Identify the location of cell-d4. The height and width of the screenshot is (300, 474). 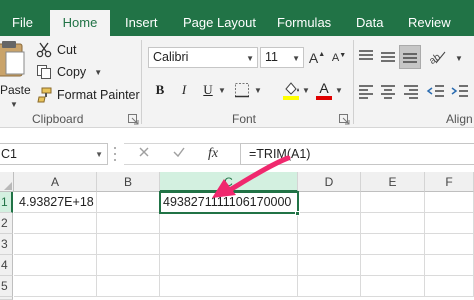
(329, 265).